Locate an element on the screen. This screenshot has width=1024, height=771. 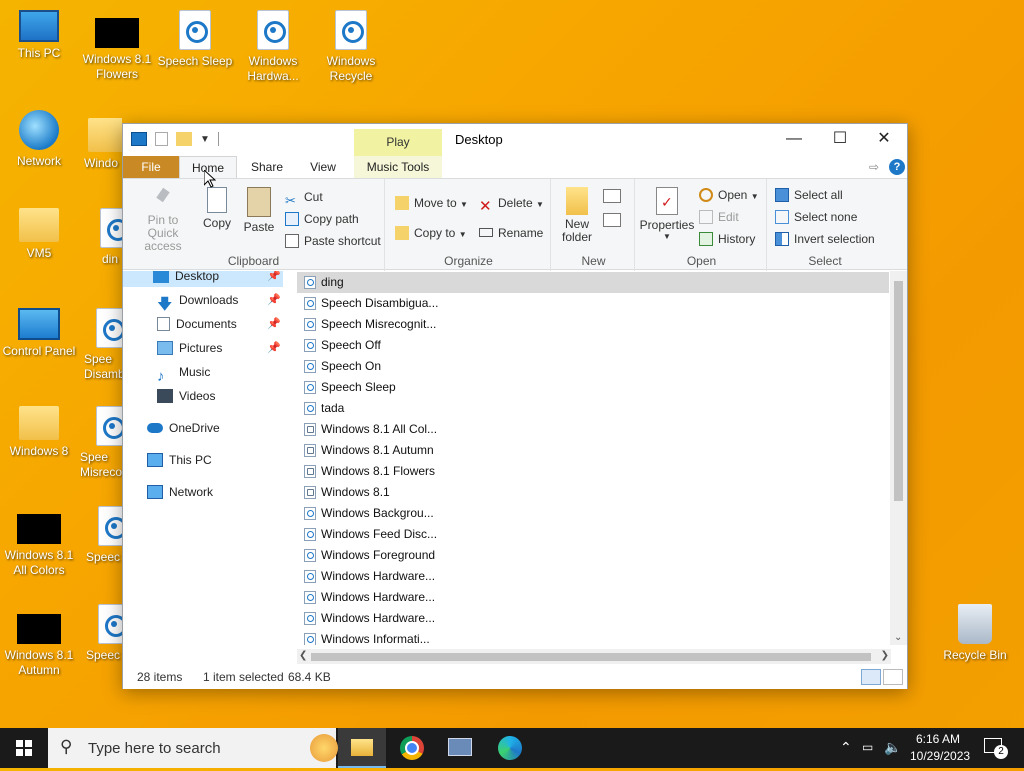
cut-button: ✂ Cut is located at coordinates (304, 197).